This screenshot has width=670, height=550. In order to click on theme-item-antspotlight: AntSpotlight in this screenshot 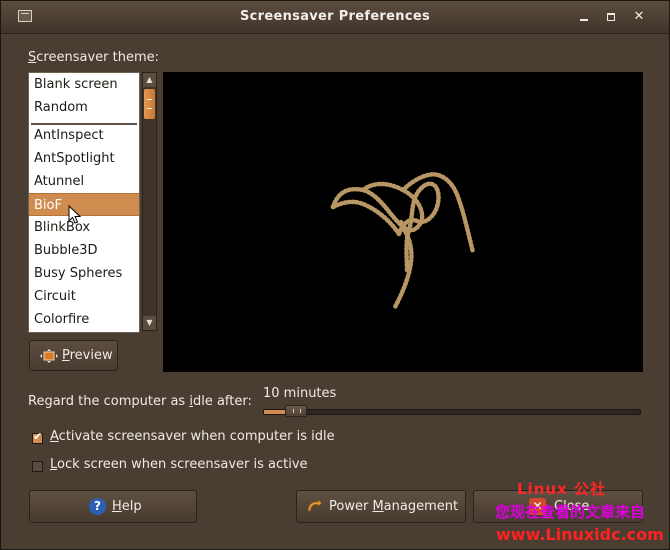, I will do `click(84, 158)`.